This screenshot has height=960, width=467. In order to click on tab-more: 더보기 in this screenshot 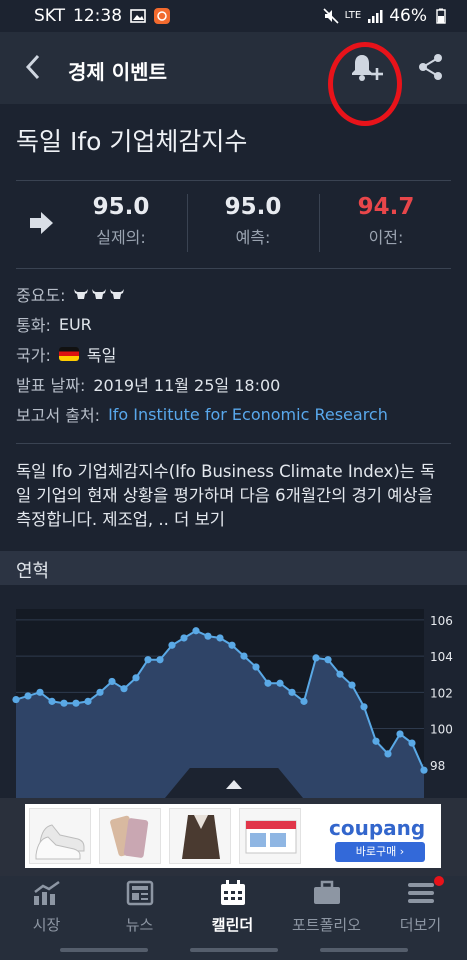, I will do `click(420, 907)`.